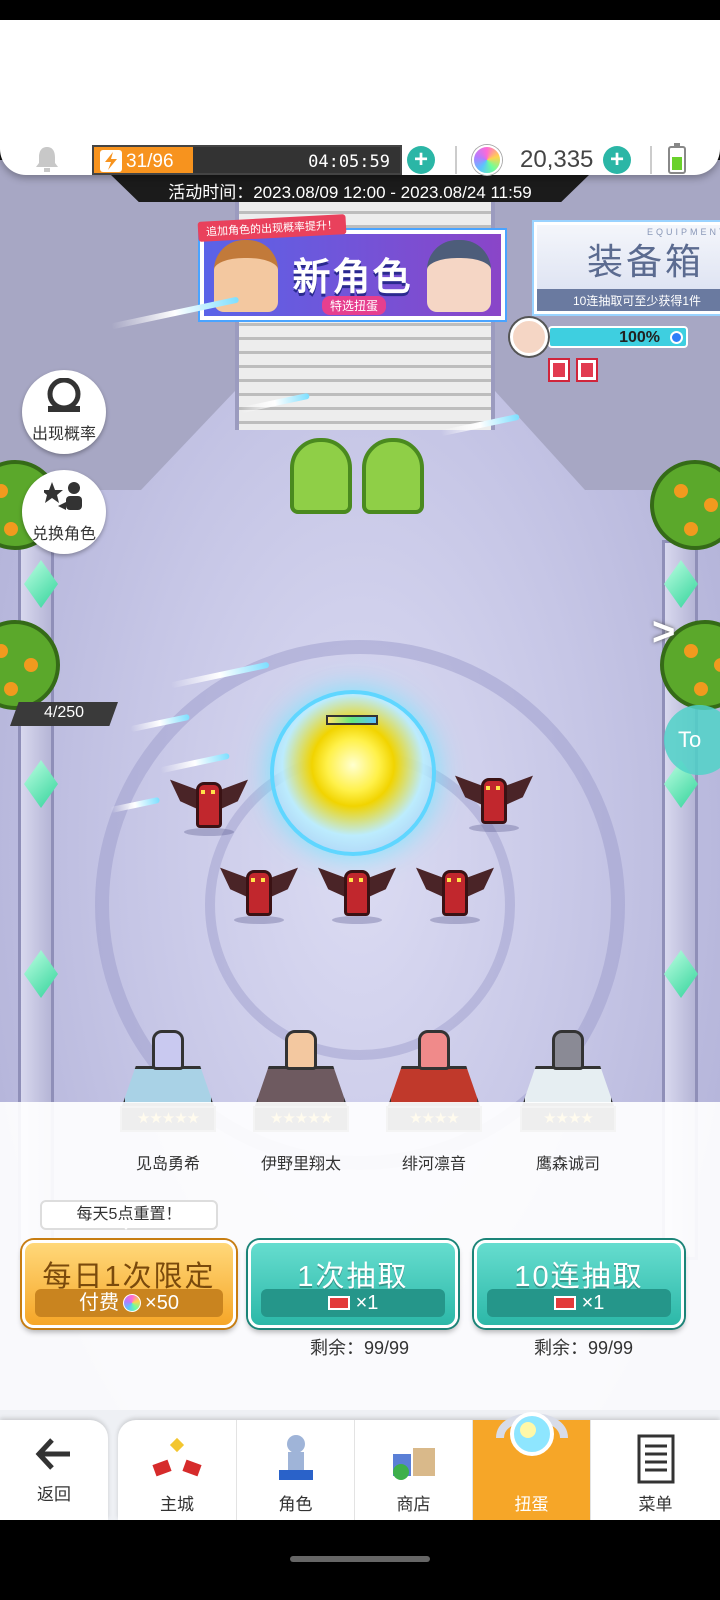 This screenshot has height=1600, width=720. What do you see at coordinates (63, 534) in the screenshot?
I see `exchange-character-label: 兑换角色` at bounding box center [63, 534].